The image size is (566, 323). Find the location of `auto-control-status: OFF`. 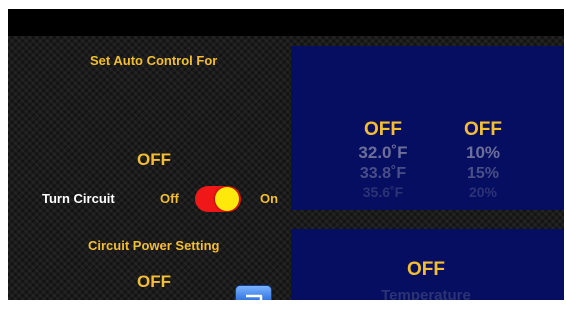

auto-control-status: OFF is located at coordinates (154, 159).